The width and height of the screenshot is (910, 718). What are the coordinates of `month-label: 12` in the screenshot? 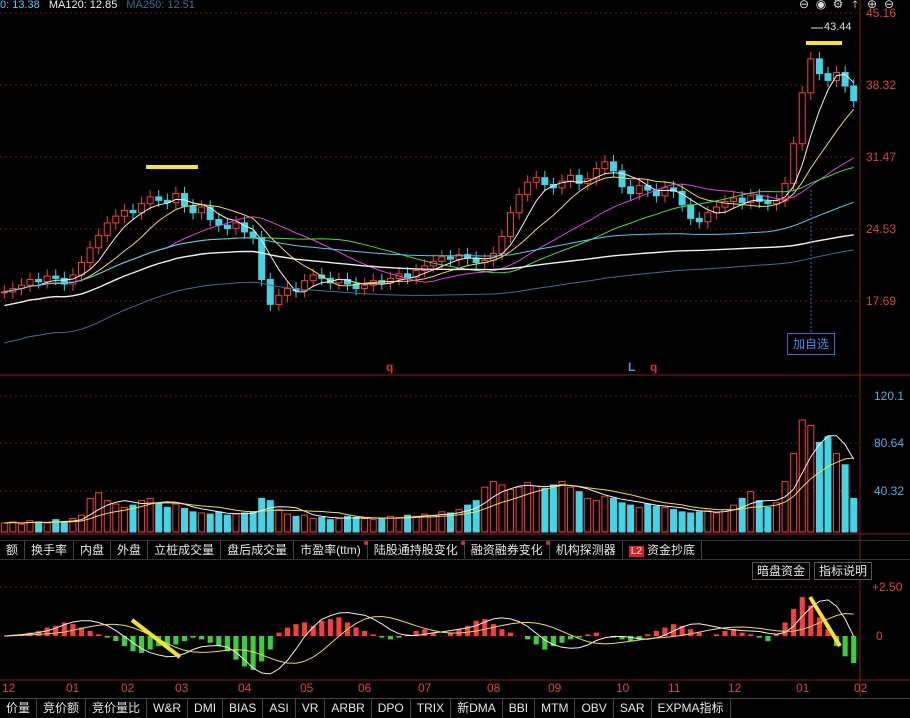 It's located at (735, 688).